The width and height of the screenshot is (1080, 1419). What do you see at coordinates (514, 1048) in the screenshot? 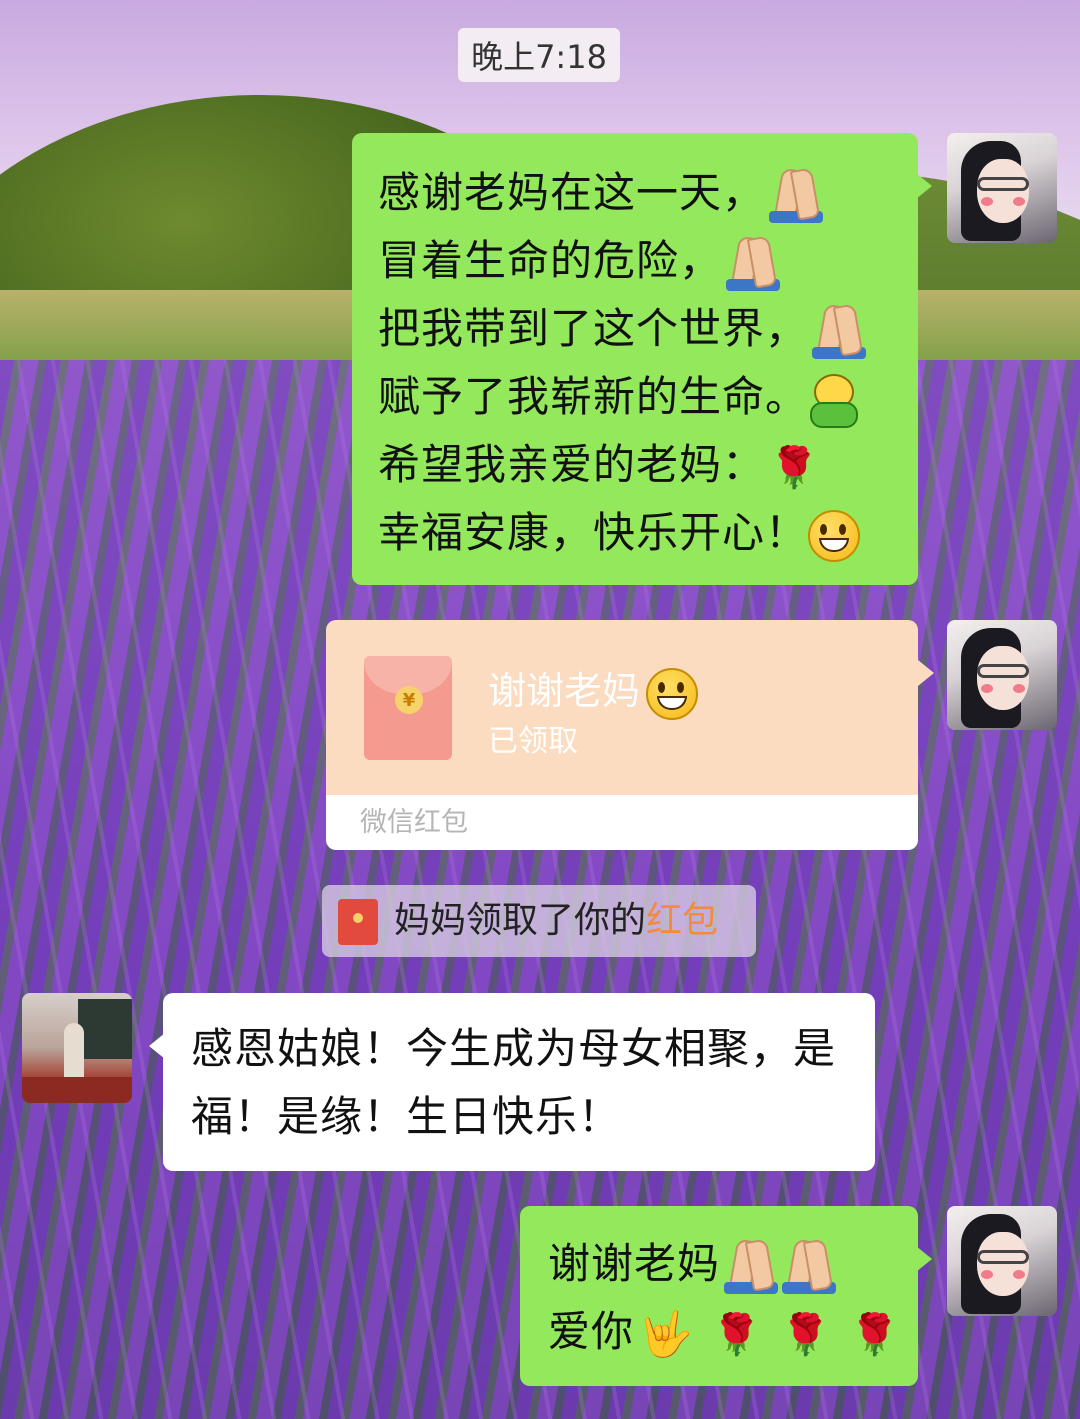
I see `message-line: 感恩姑娘！今生成为母女相聚，是` at bounding box center [514, 1048].